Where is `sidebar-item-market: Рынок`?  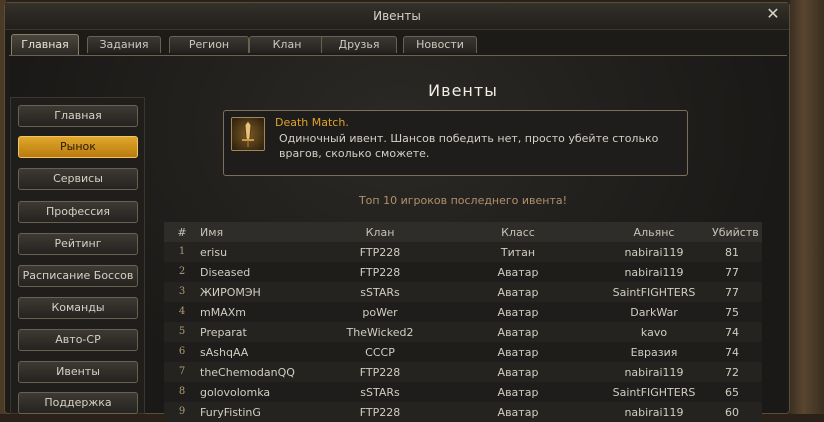 sidebar-item-market: Рынок is located at coordinates (78, 147).